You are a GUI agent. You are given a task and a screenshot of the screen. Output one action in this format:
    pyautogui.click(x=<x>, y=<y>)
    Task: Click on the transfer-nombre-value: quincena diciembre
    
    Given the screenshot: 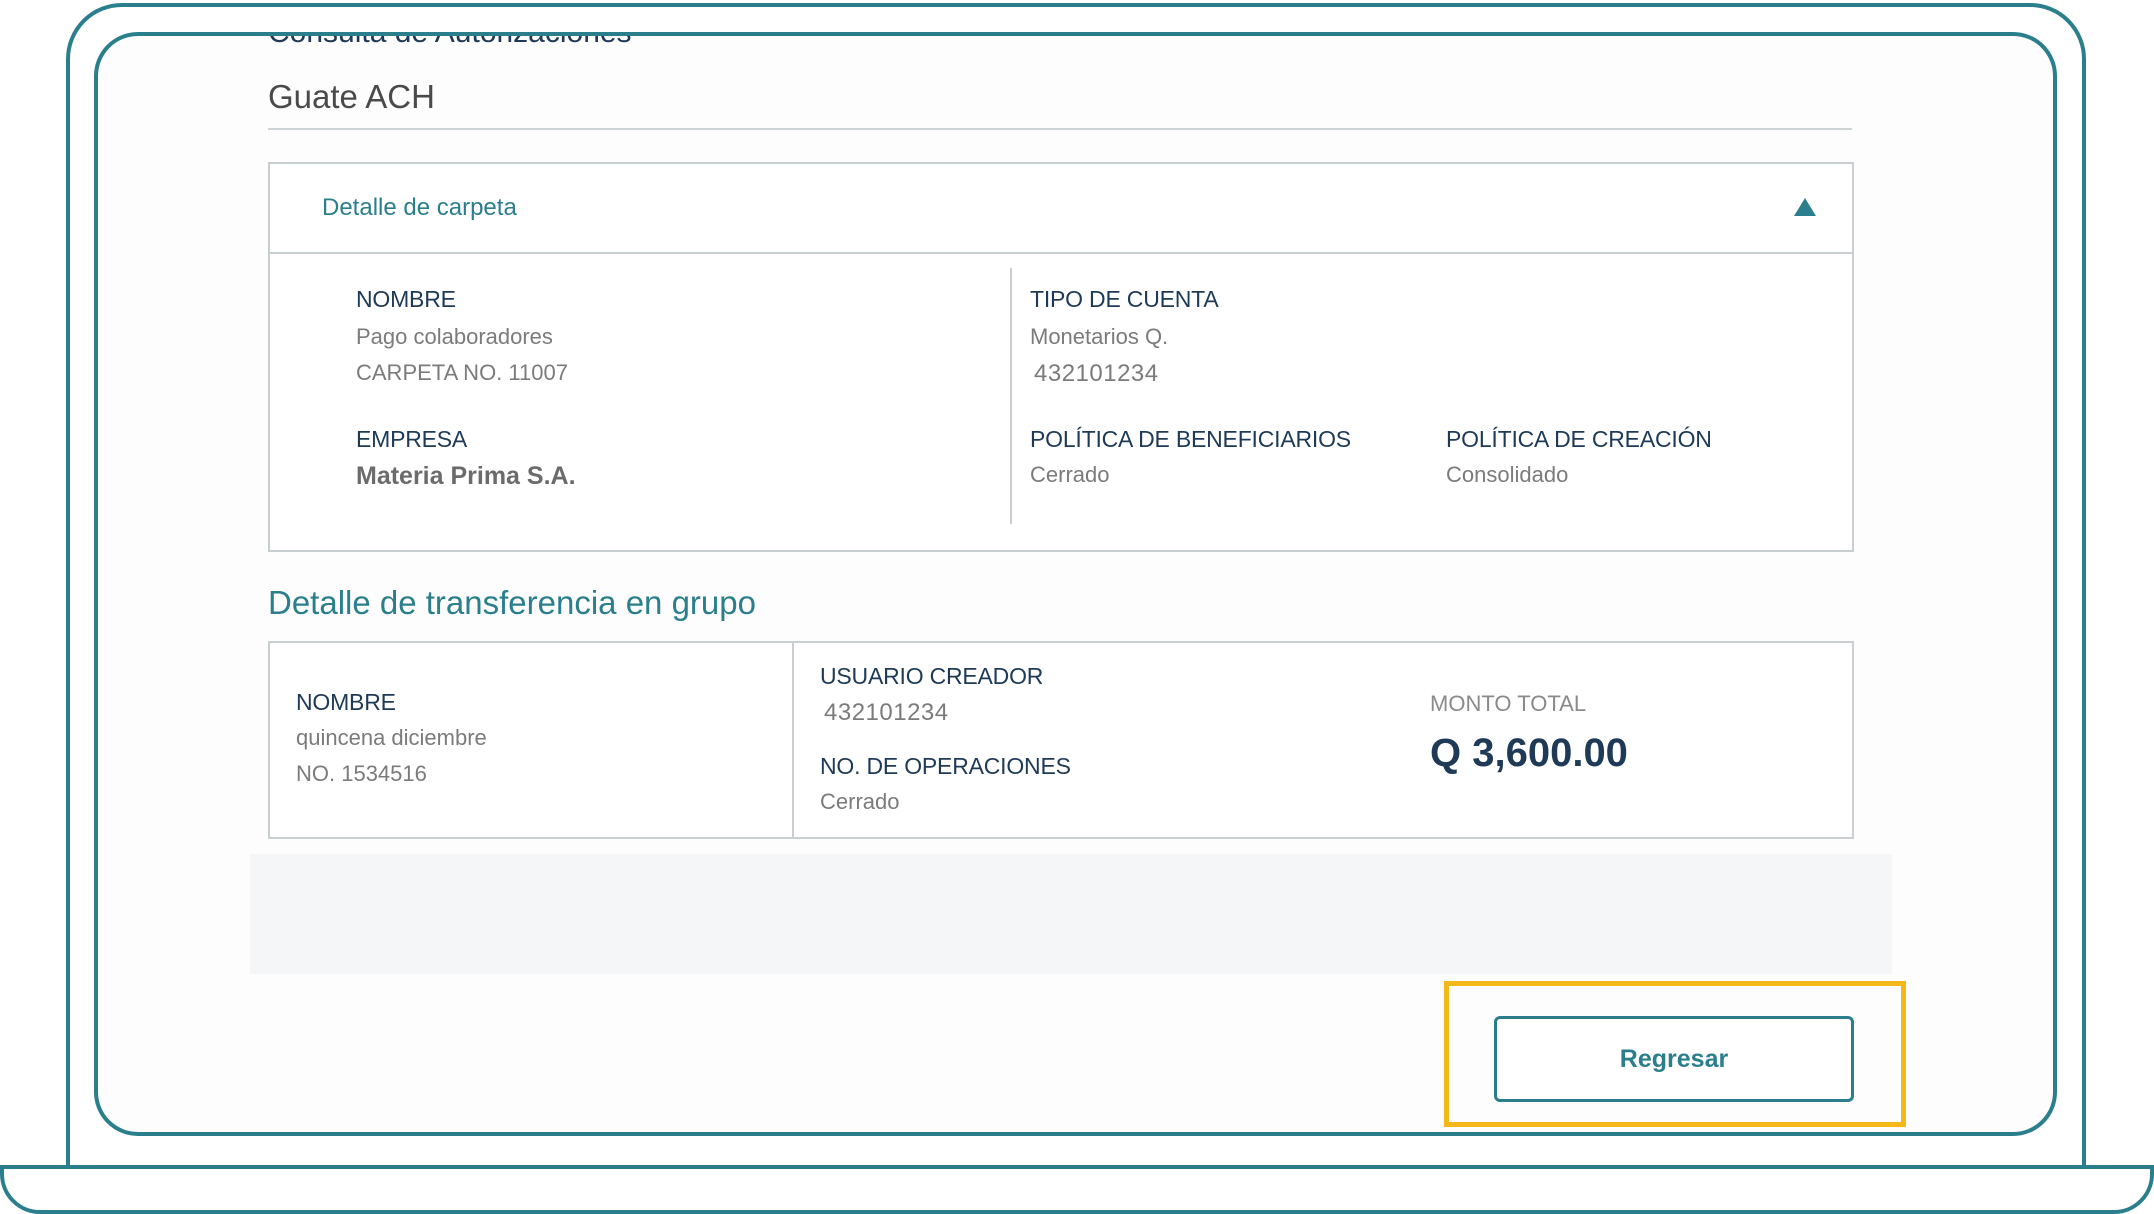 What is the action you would take?
    pyautogui.click(x=391, y=737)
    